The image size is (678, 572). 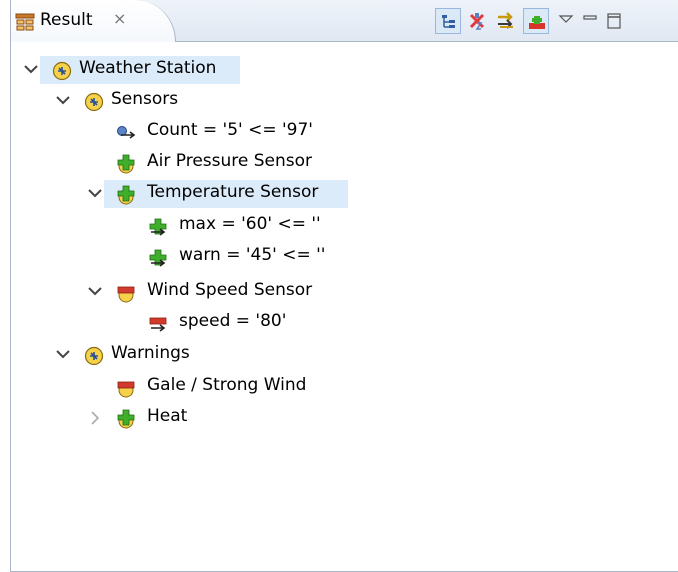 What do you see at coordinates (344, 21) in the screenshot?
I see `view-tab-strip: Result ×` at bounding box center [344, 21].